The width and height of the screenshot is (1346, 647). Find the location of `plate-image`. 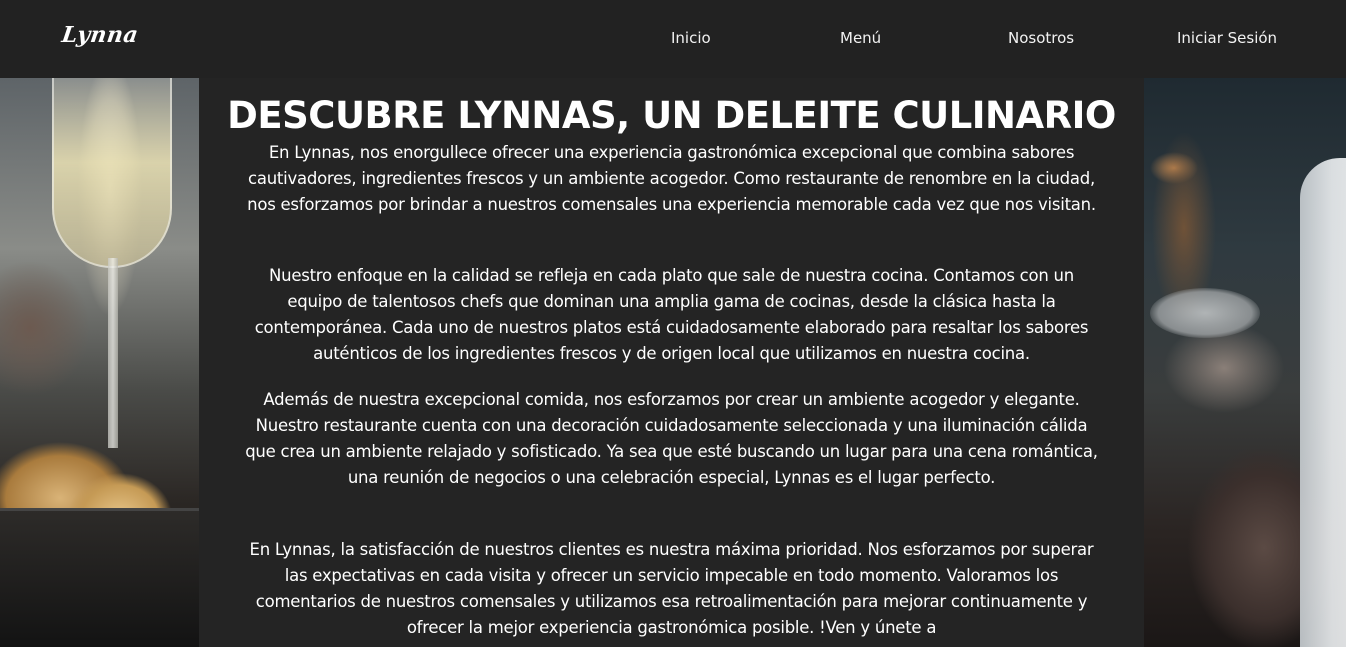

plate-image is located at coordinates (1205, 313).